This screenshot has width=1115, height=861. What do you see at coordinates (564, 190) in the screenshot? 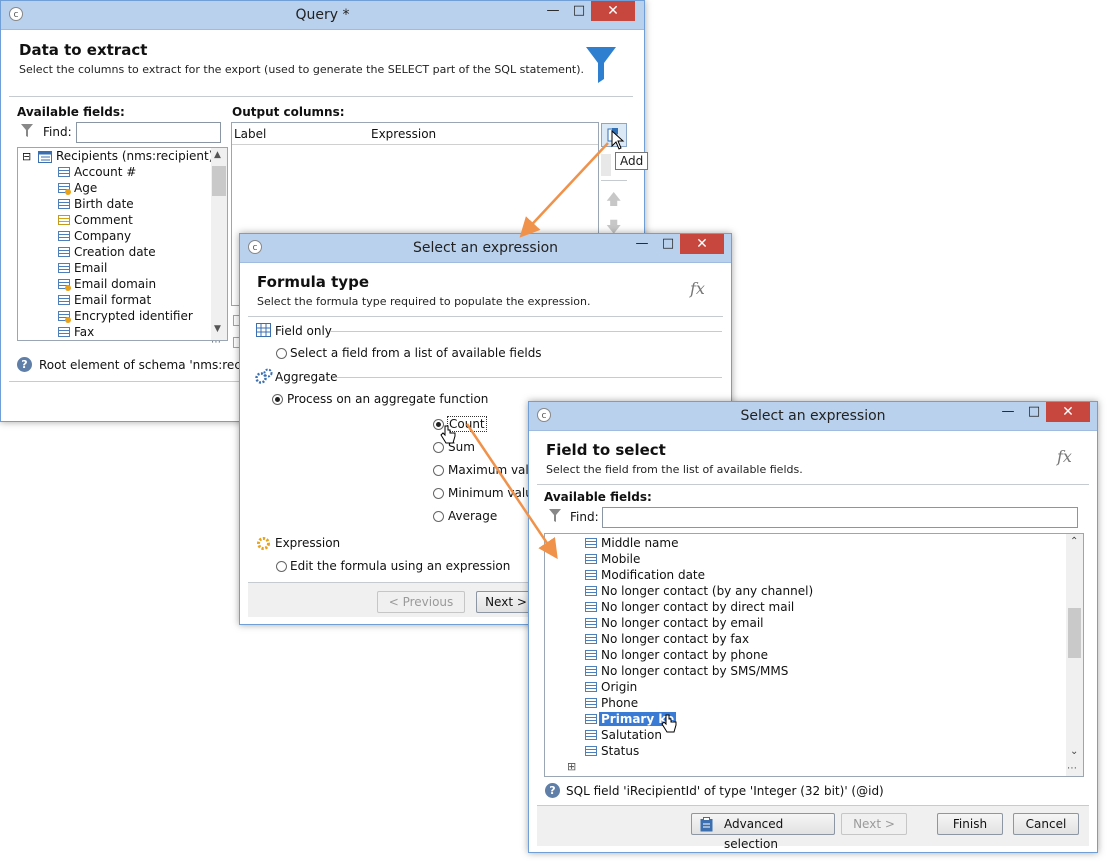
I see `arrow-add-to-formula` at bounding box center [564, 190].